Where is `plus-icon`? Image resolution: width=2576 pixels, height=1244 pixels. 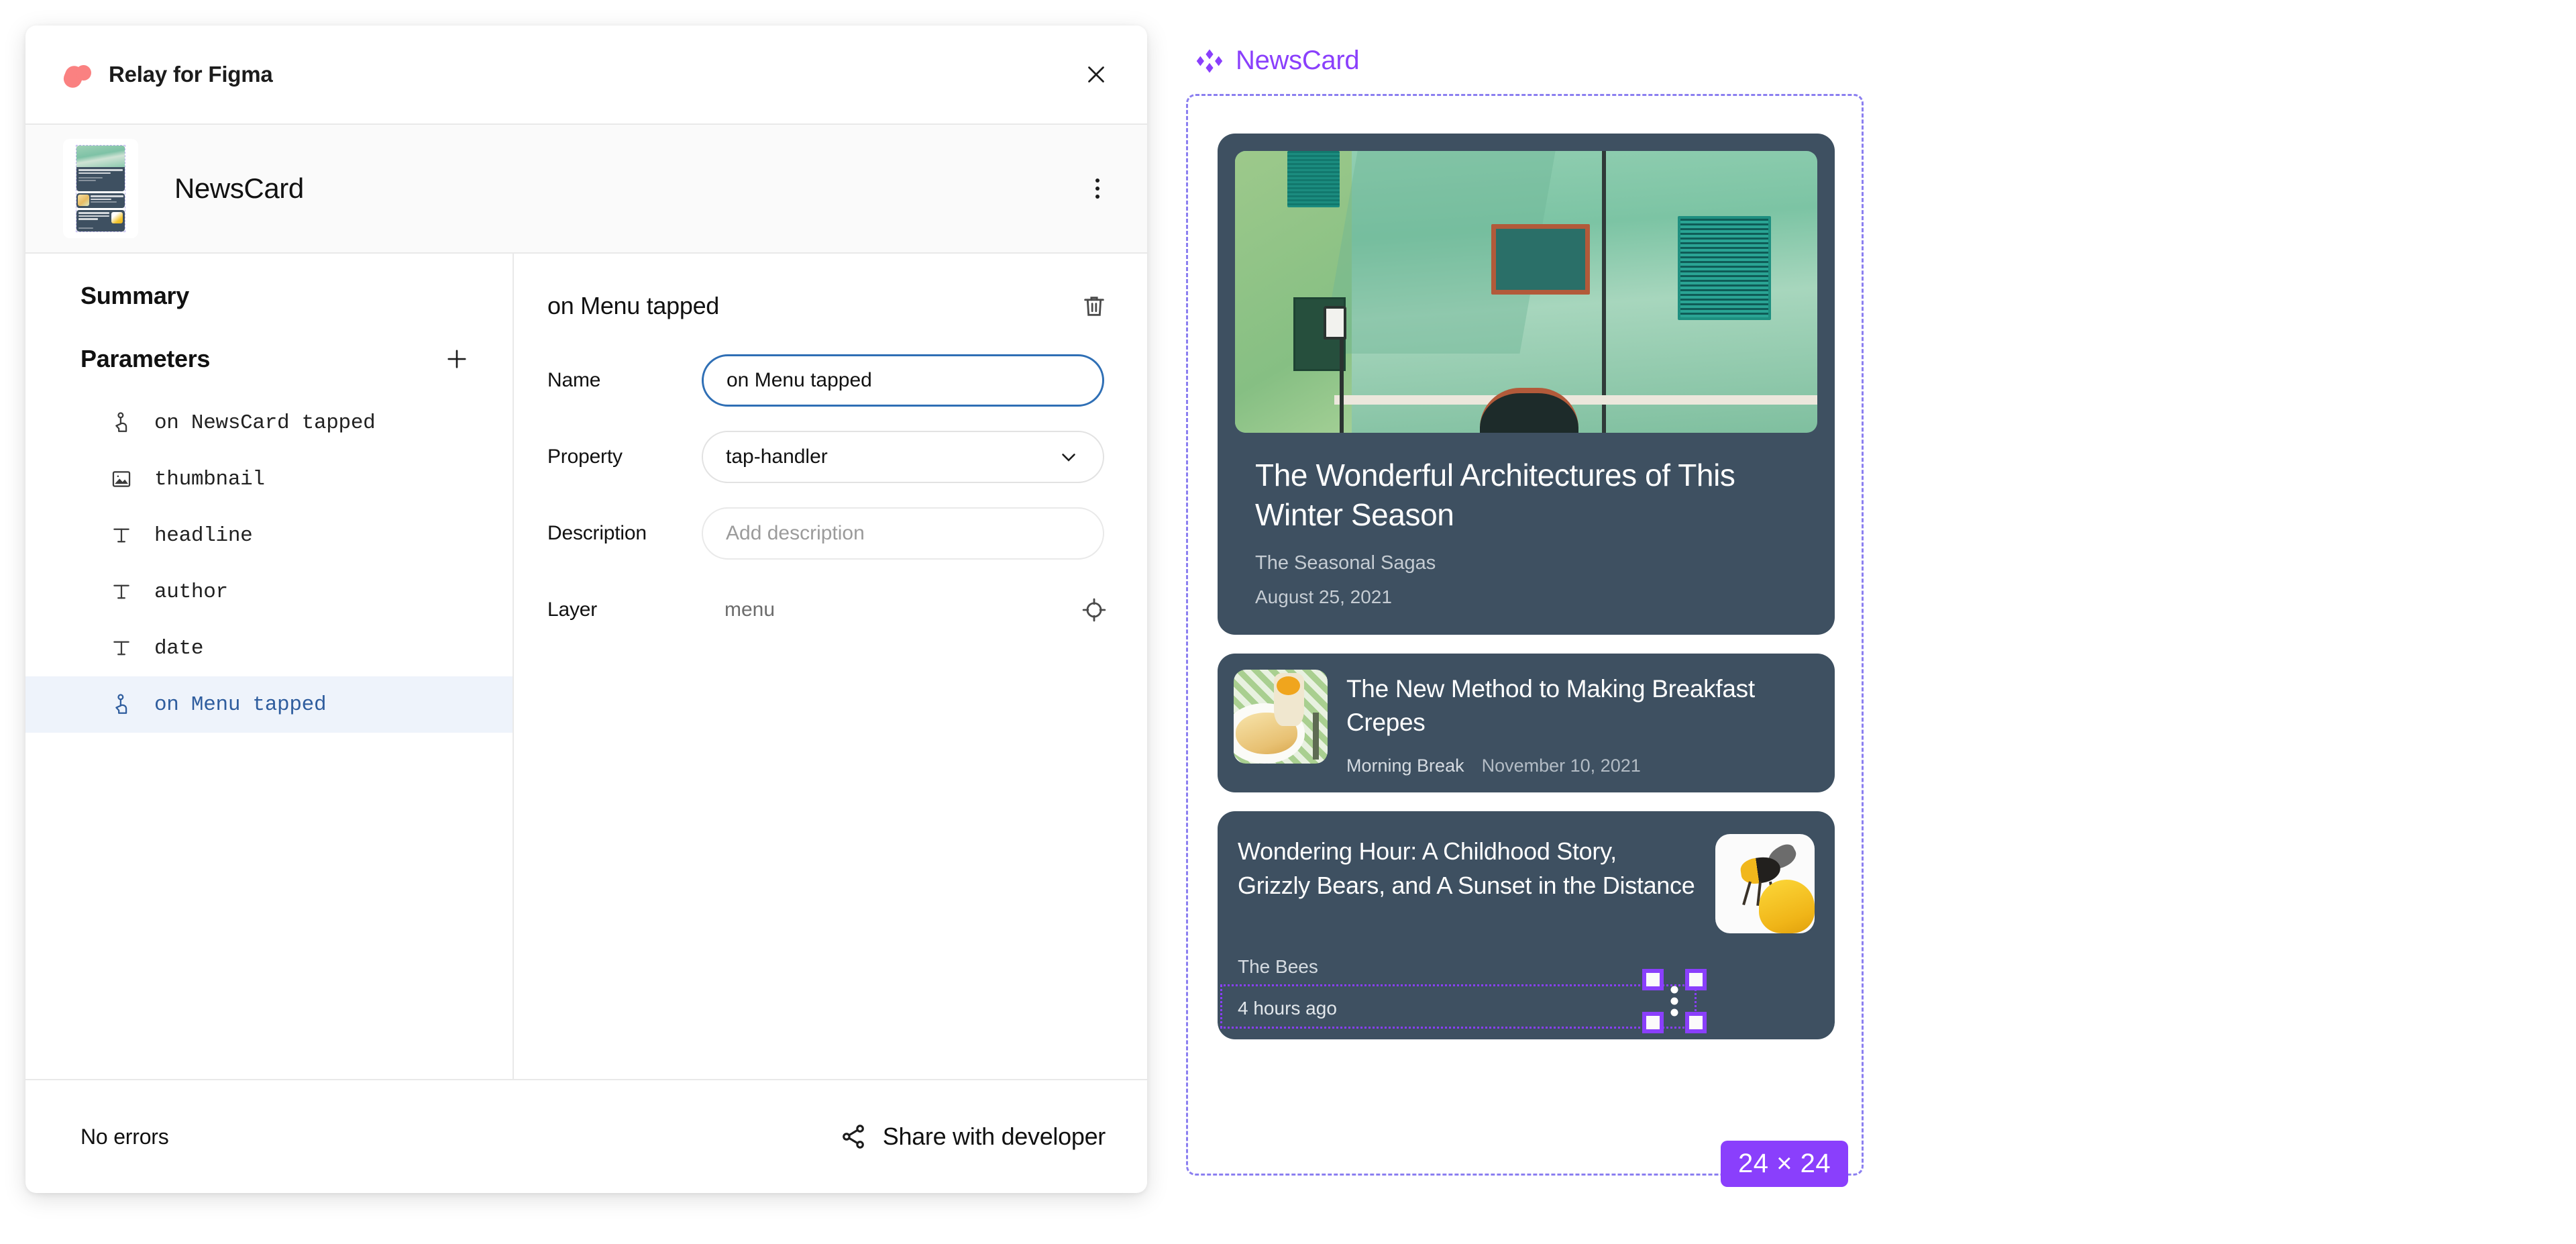 plus-icon is located at coordinates (456, 359).